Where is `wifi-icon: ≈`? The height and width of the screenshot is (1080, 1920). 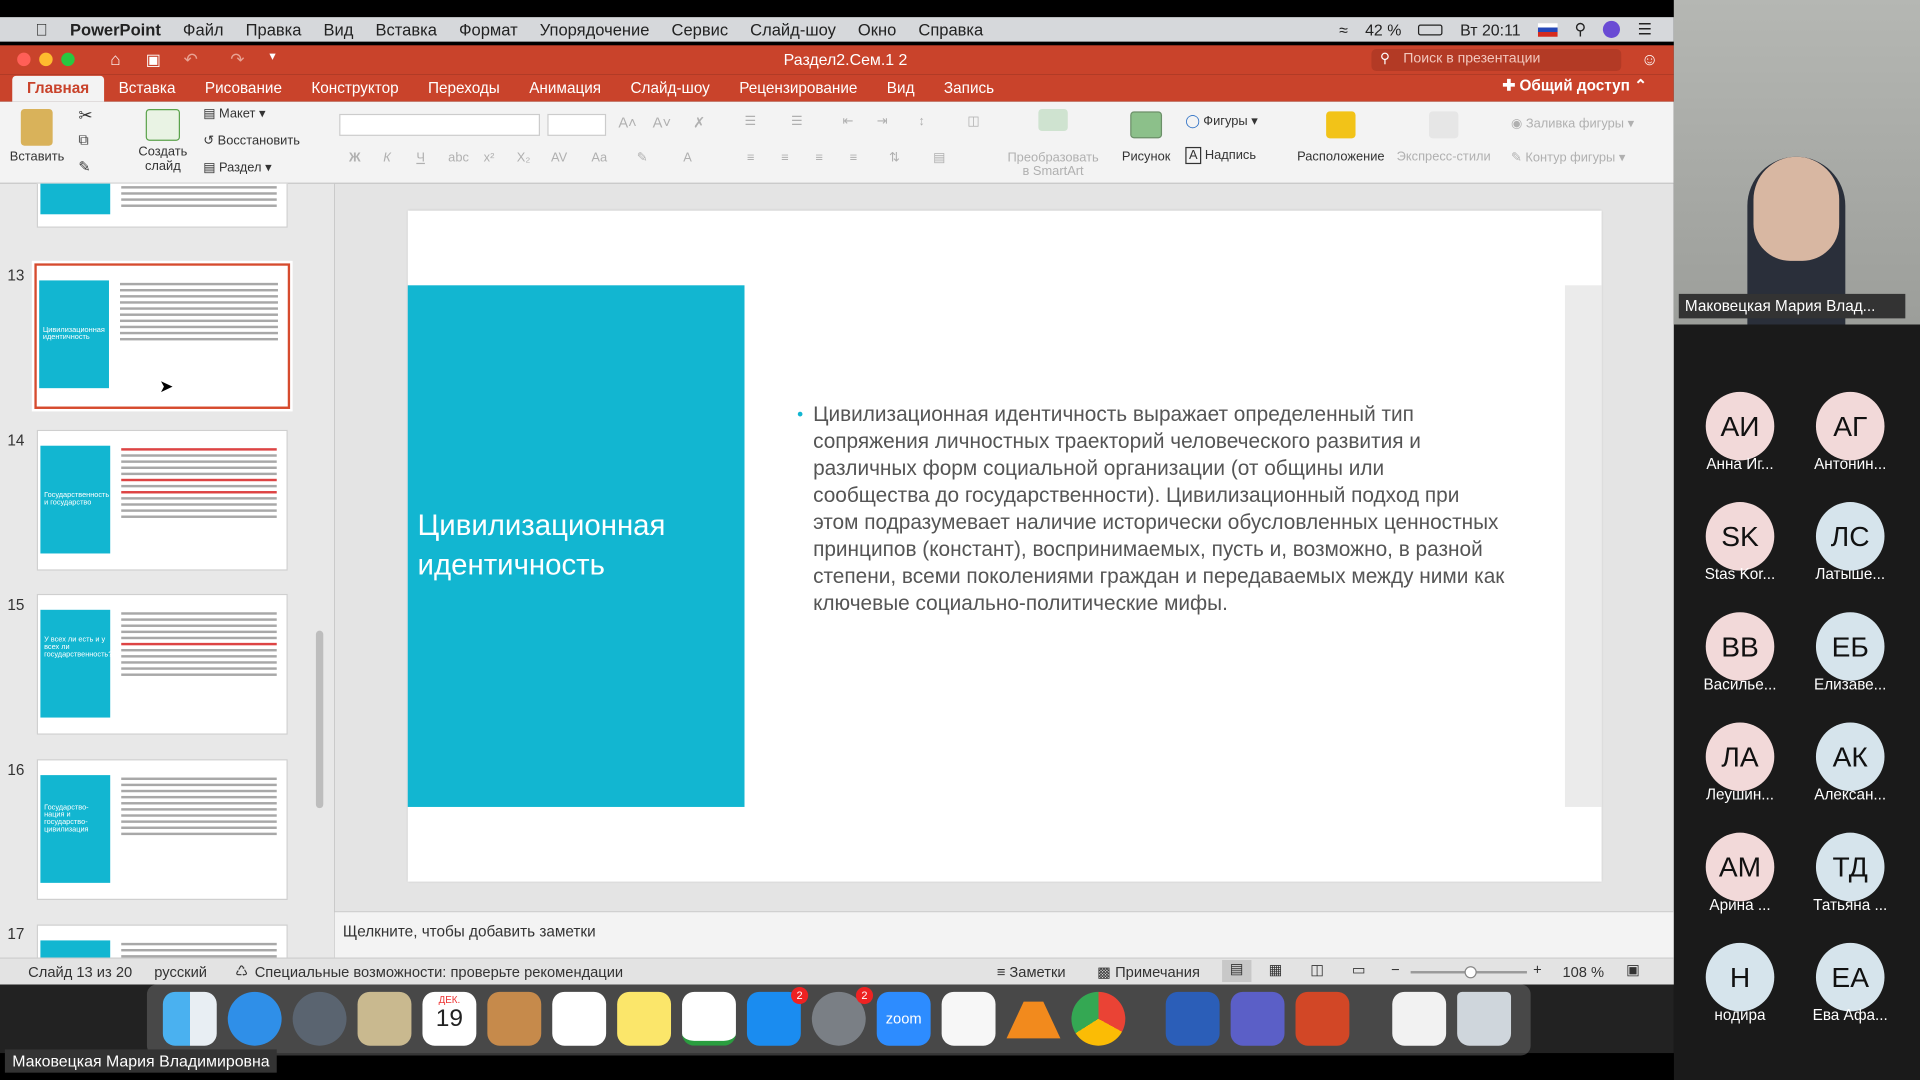
wifi-icon: ≈ is located at coordinates (1343, 29).